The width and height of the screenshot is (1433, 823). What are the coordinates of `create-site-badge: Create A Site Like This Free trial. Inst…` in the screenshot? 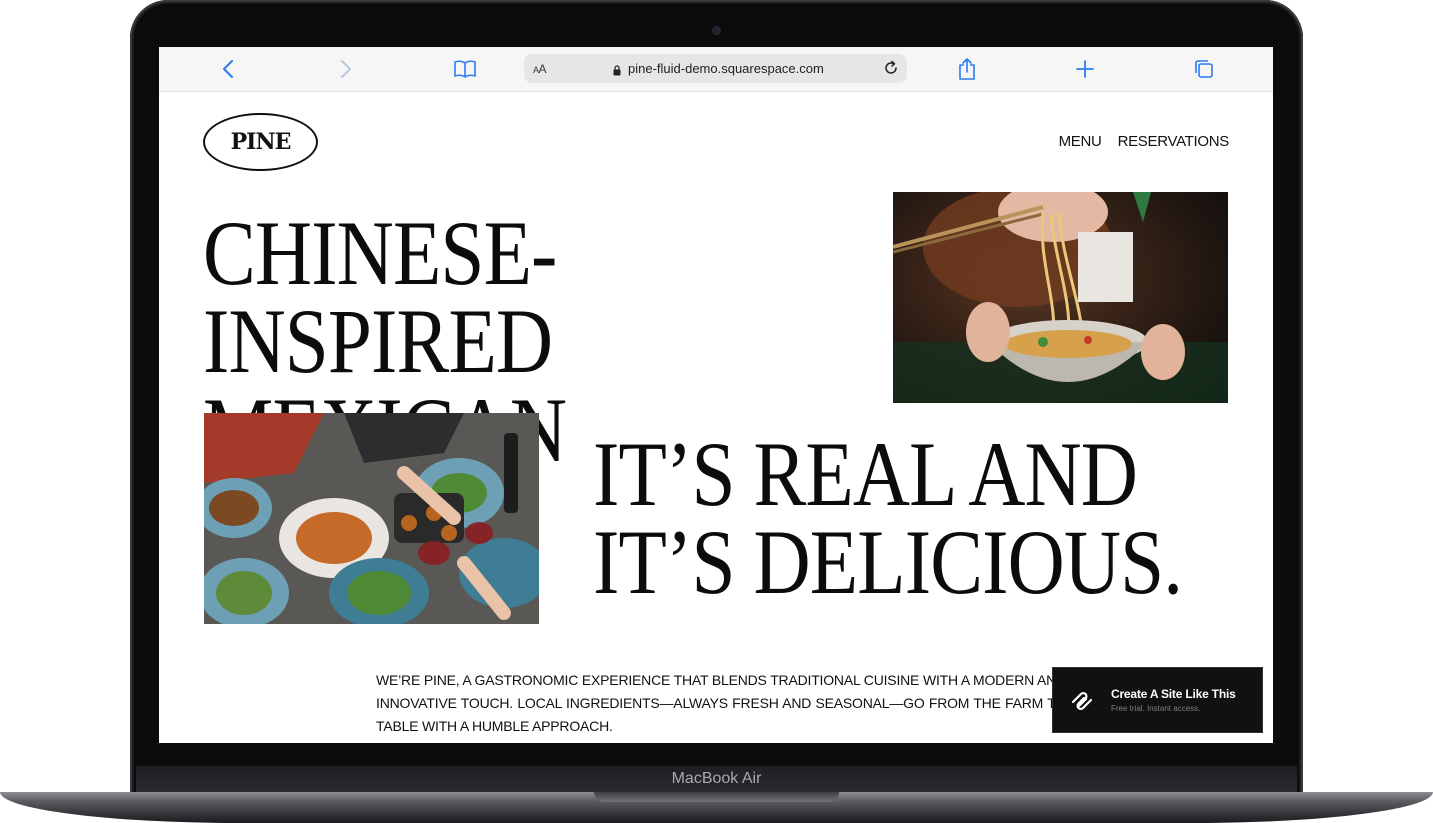 It's located at (1157, 700).